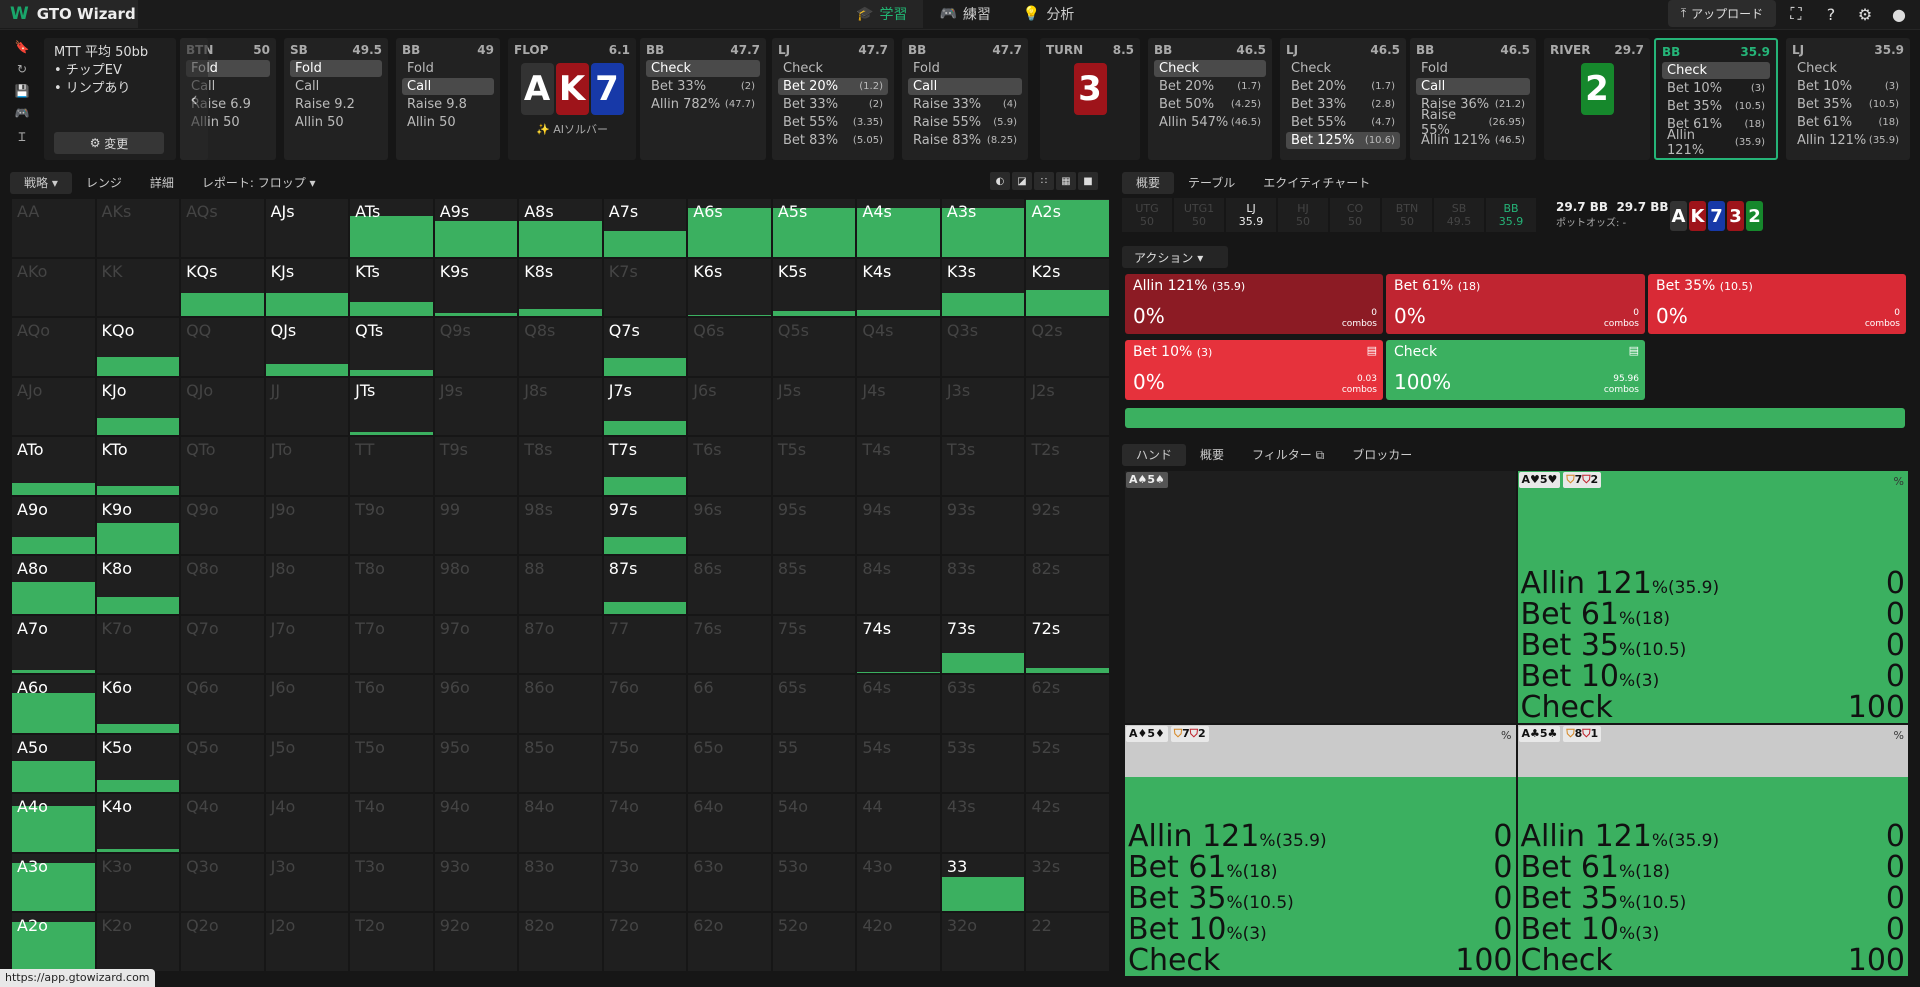 The height and width of the screenshot is (987, 1920). What do you see at coordinates (1473, 86) in the screenshot?
I see `node-action: Call` at bounding box center [1473, 86].